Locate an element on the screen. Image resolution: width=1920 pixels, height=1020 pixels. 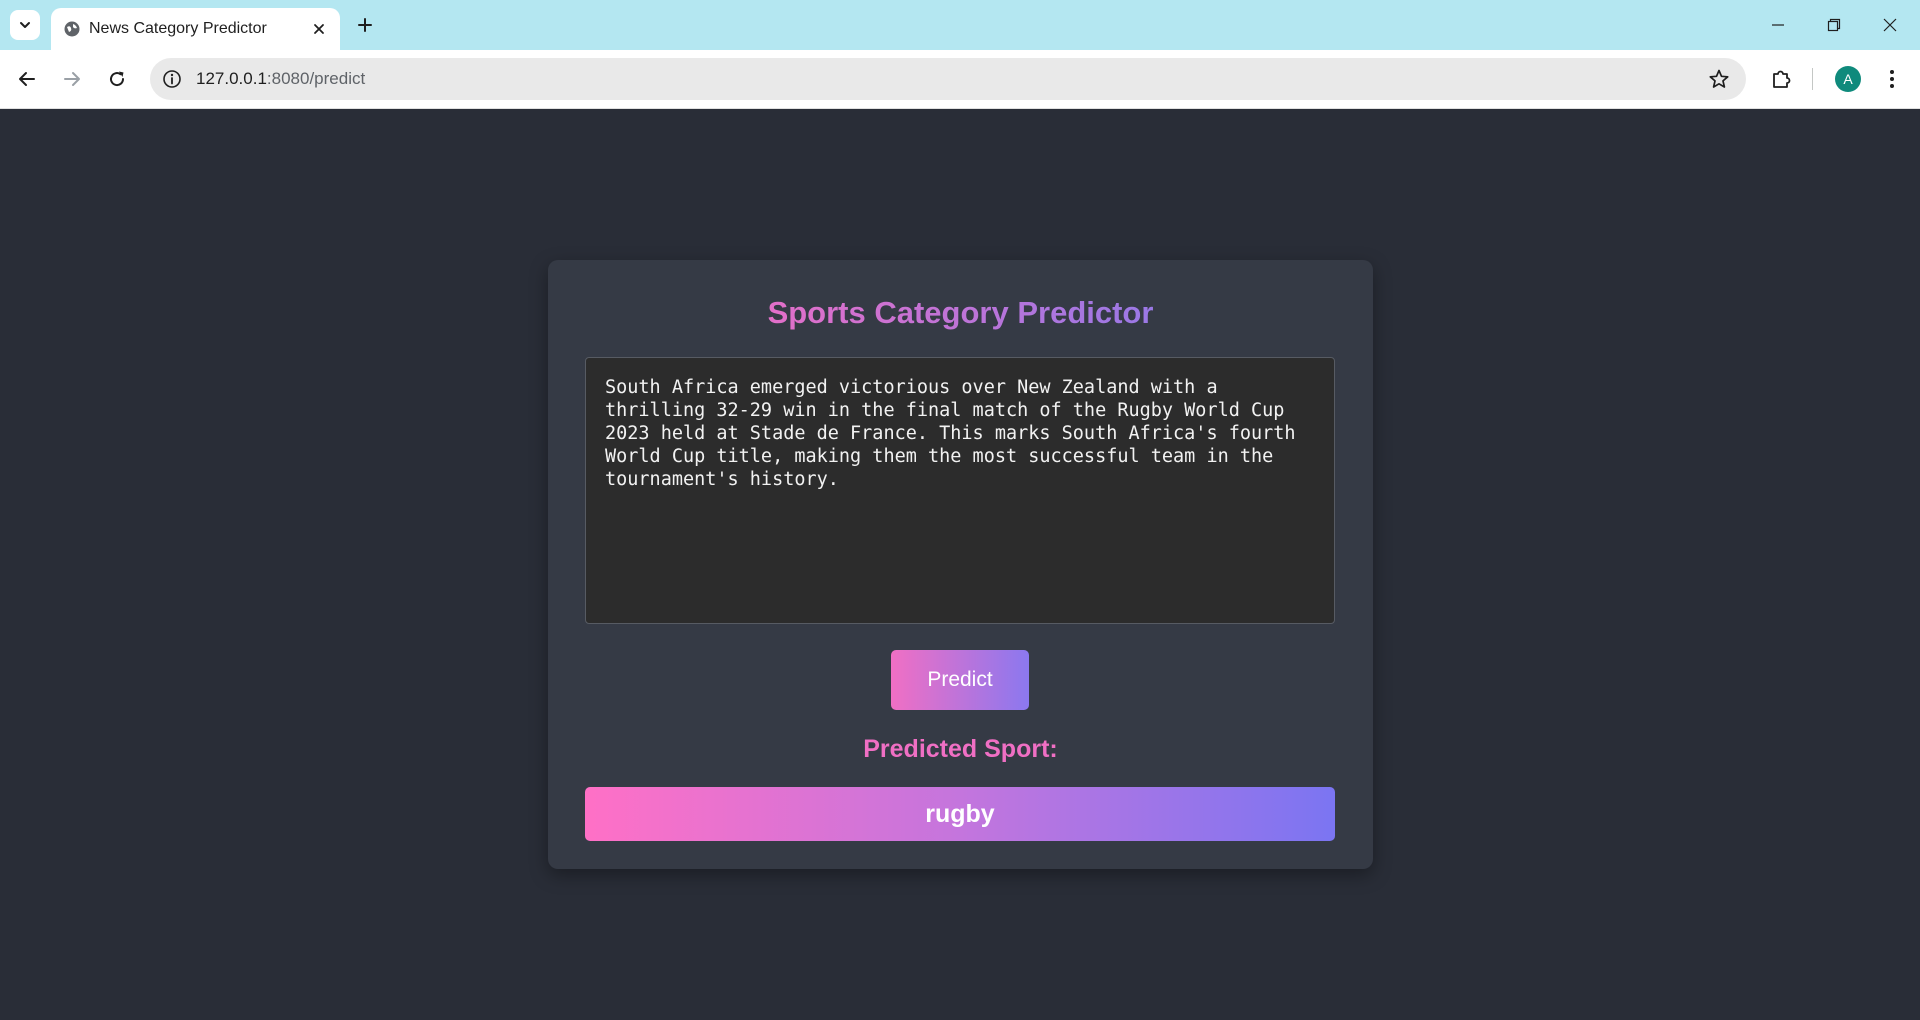
restore-icon is located at coordinates (1834, 25).